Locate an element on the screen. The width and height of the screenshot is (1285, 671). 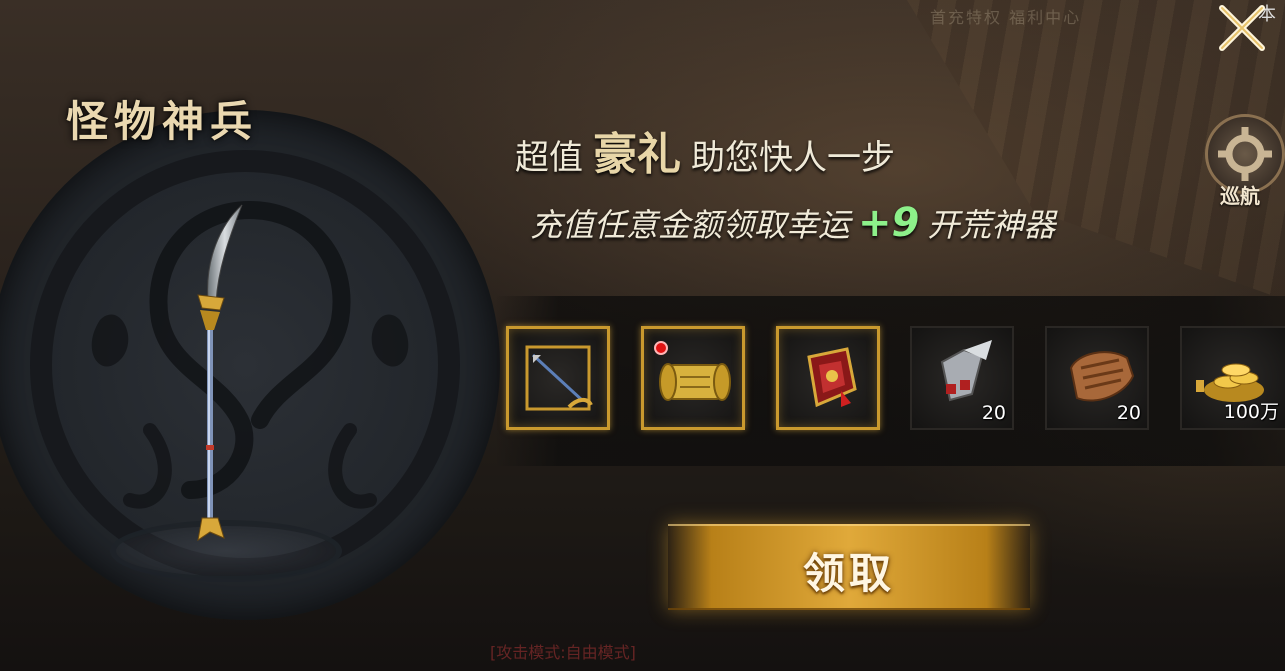
headline-prefix: 超值 is located at coordinates (549, 158).